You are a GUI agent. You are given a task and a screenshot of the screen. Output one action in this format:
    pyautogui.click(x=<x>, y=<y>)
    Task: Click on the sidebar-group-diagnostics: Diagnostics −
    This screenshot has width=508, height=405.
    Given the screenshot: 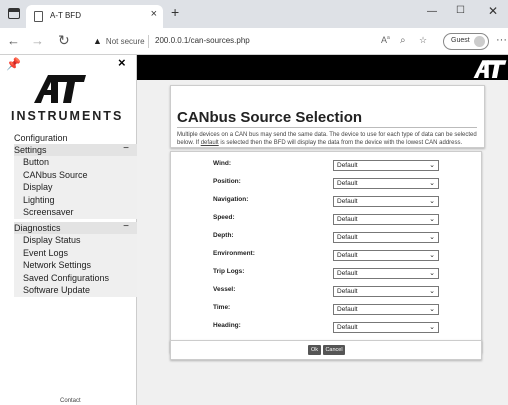 What is the action you would take?
    pyautogui.click(x=75, y=227)
    